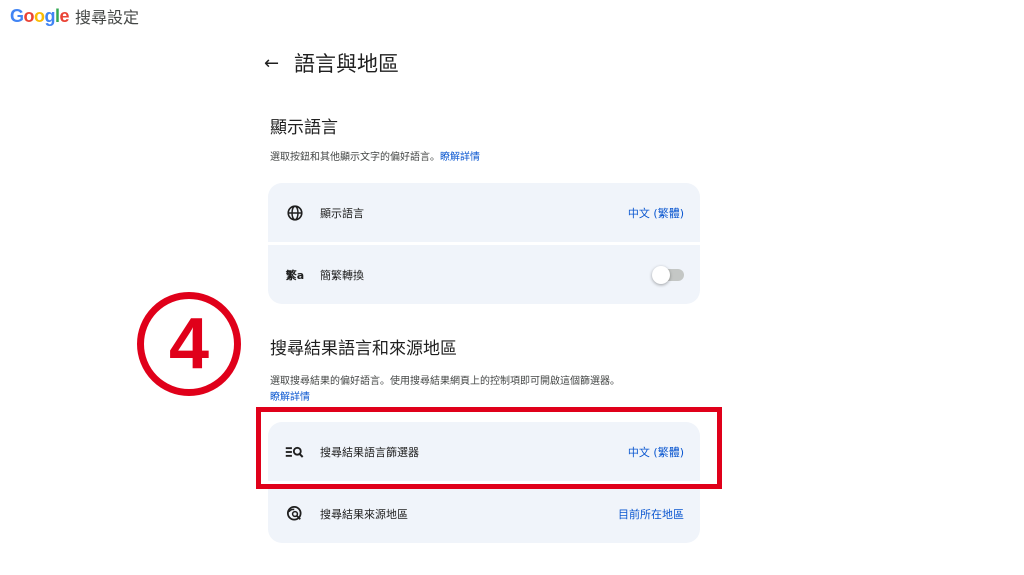 This screenshot has height=575, width=1024. What do you see at coordinates (346, 64) in the screenshot?
I see `page-title: 語言與地區` at bounding box center [346, 64].